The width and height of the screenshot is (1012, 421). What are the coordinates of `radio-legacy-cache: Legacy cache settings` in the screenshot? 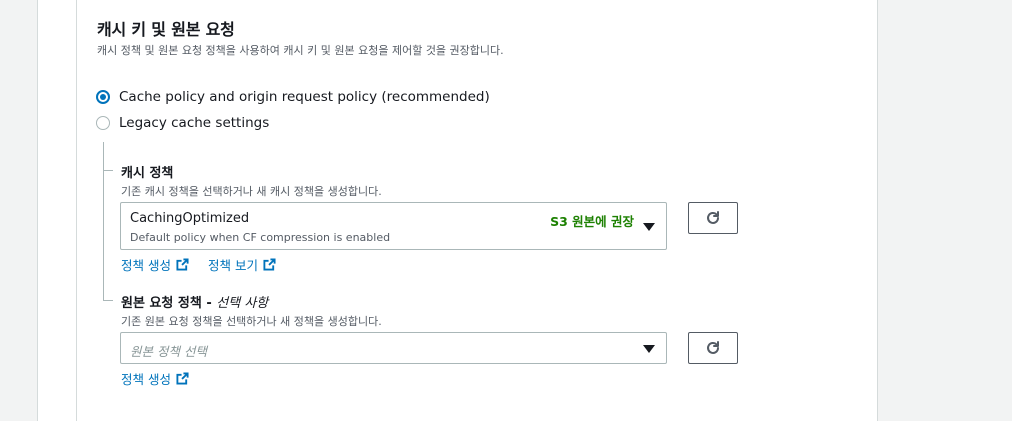 It's located at (182, 123).